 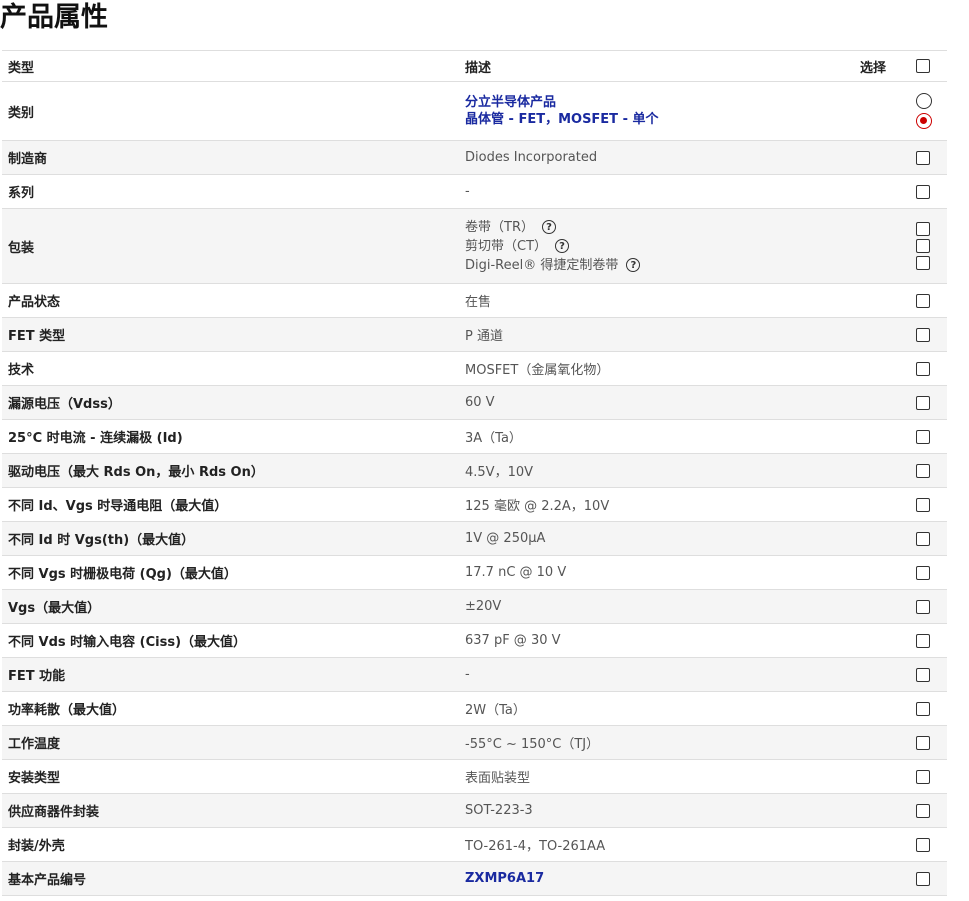 What do you see at coordinates (478, 302) in the screenshot?
I see `row-value: 在售` at bounding box center [478, 302].